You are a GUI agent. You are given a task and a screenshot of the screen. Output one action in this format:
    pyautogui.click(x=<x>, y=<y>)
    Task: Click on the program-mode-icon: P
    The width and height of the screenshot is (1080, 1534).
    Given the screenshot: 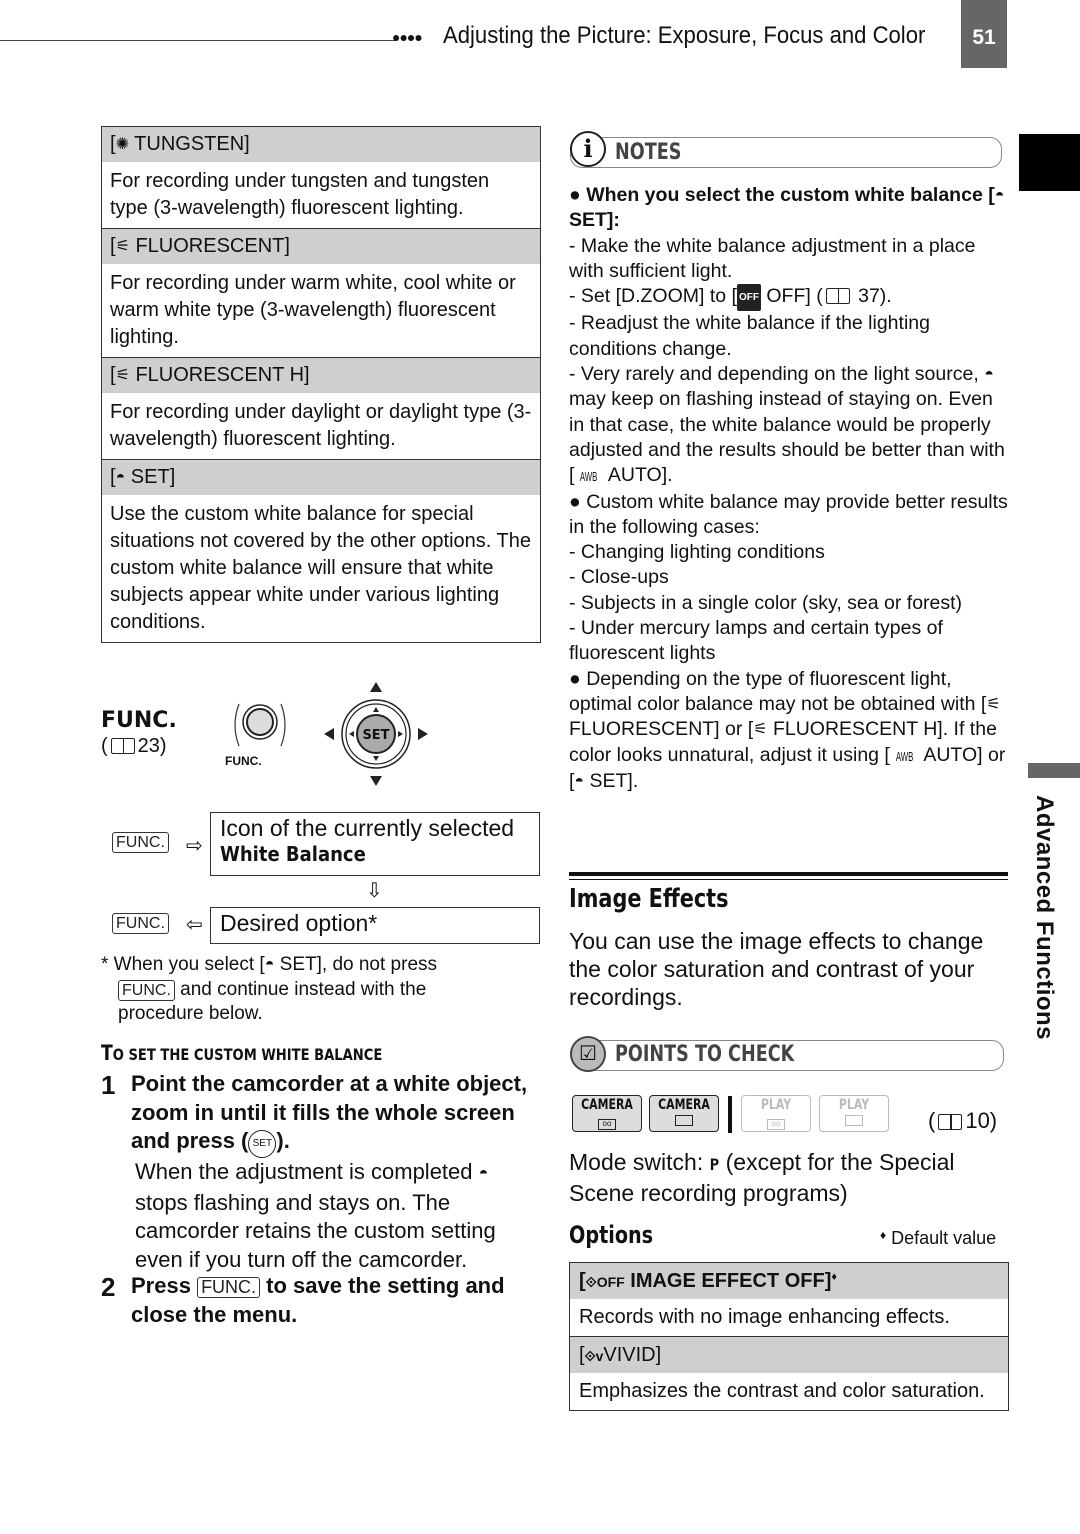 What is the action you would take?
    pyautogui.click(x=714, y=1164)
    